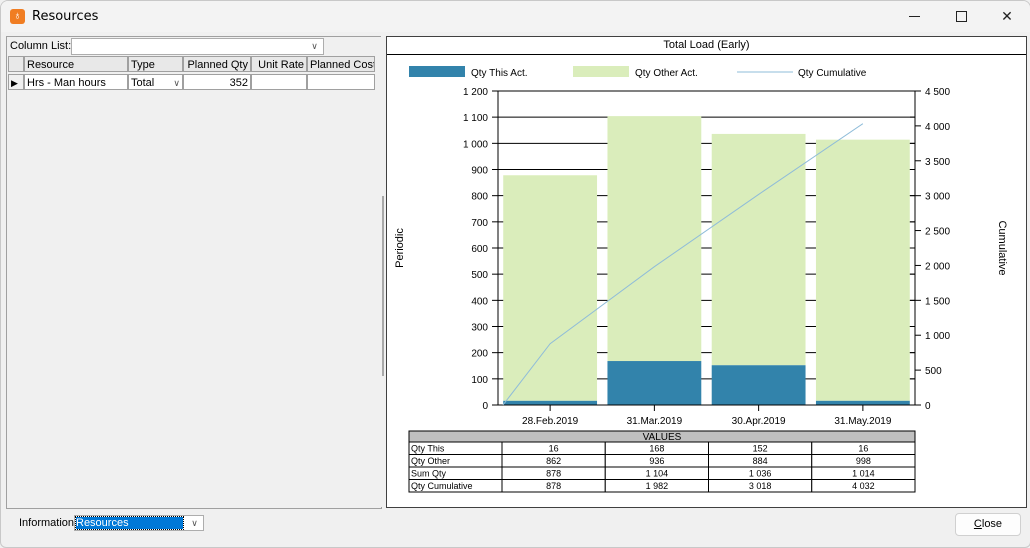  What do you see at coordinates (601, 71) in the screenshot?
I see `legend-swatch-qty-other` at bounding box center [601, 71].